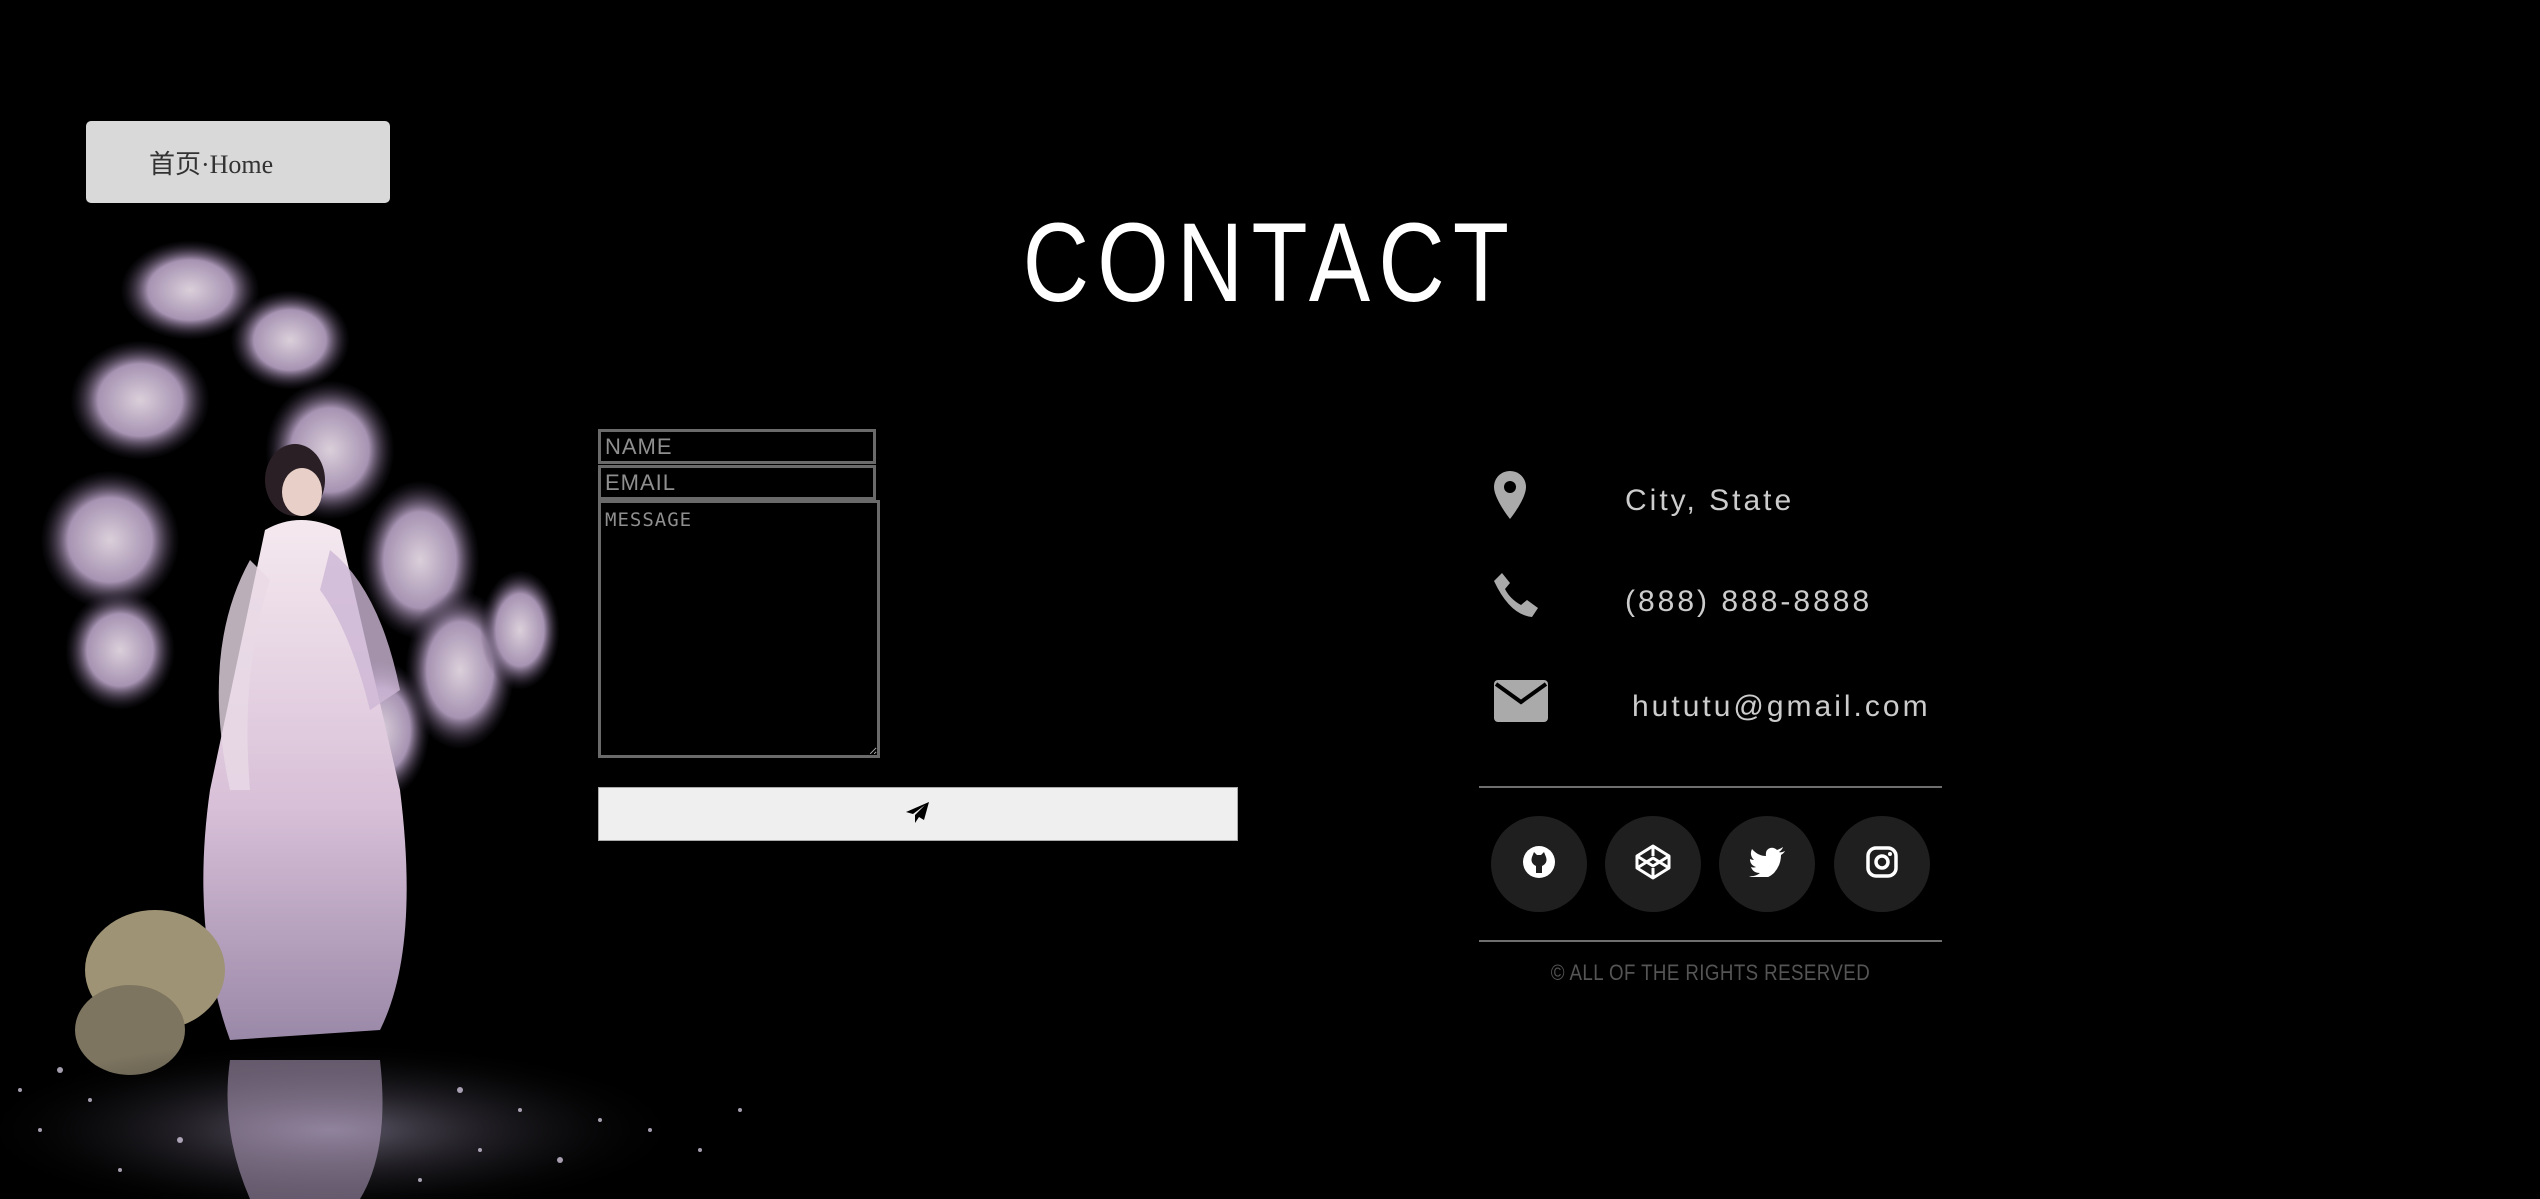 This screenshot has width=2540, height=1199. Describe the element at coordinates (1710, 500) in the screenshot. I see `location-text: City, State` at that location.